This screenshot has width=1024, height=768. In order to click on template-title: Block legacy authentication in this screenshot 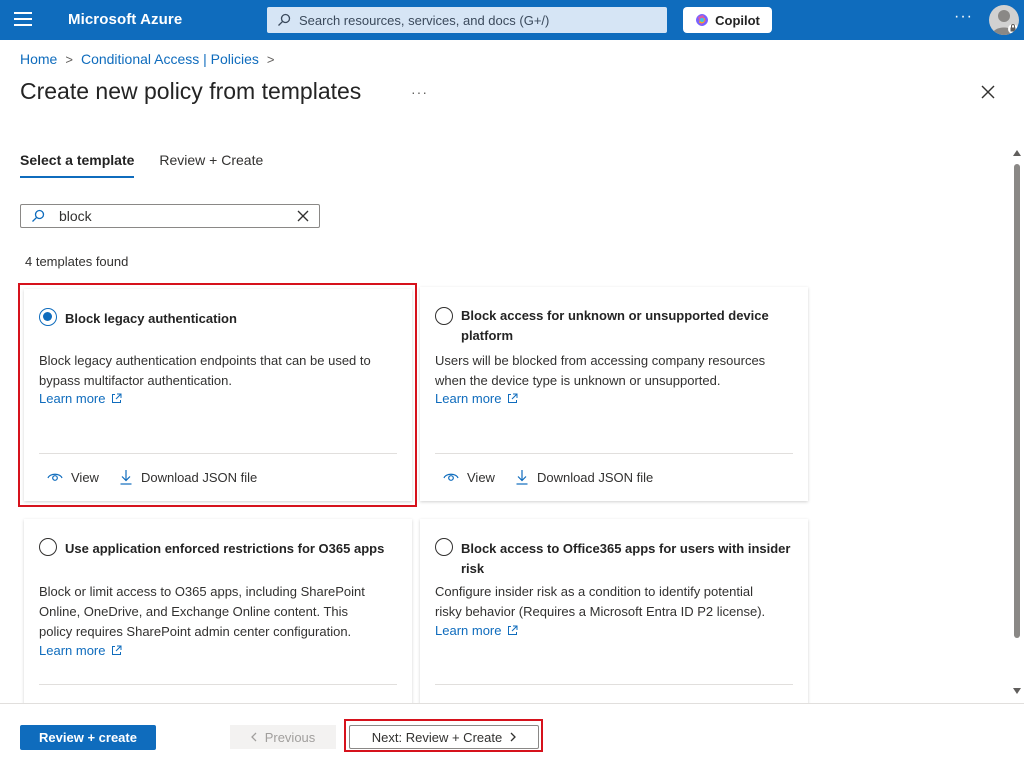, I will do `click(151, 318)`.